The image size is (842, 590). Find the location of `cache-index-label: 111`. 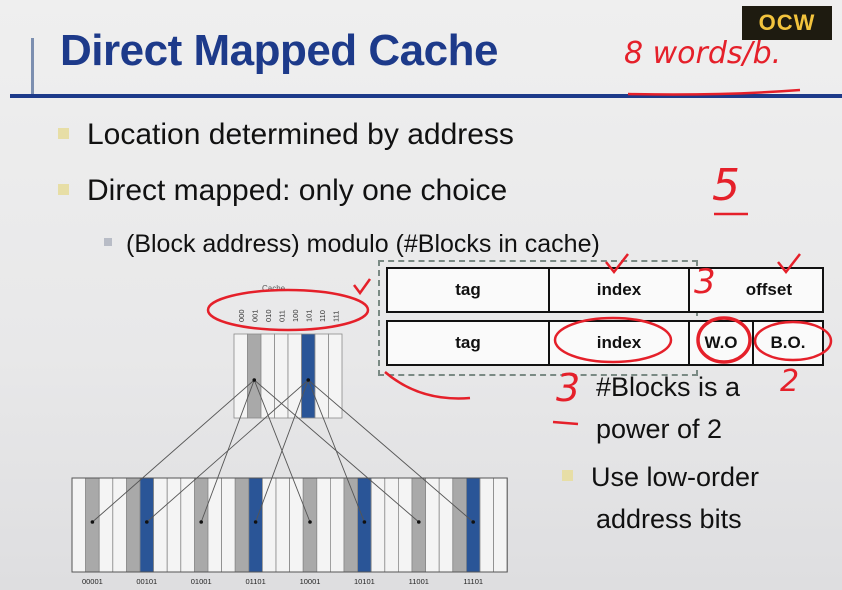

cache-index-label: 111 is located at coordinates (335, 316).